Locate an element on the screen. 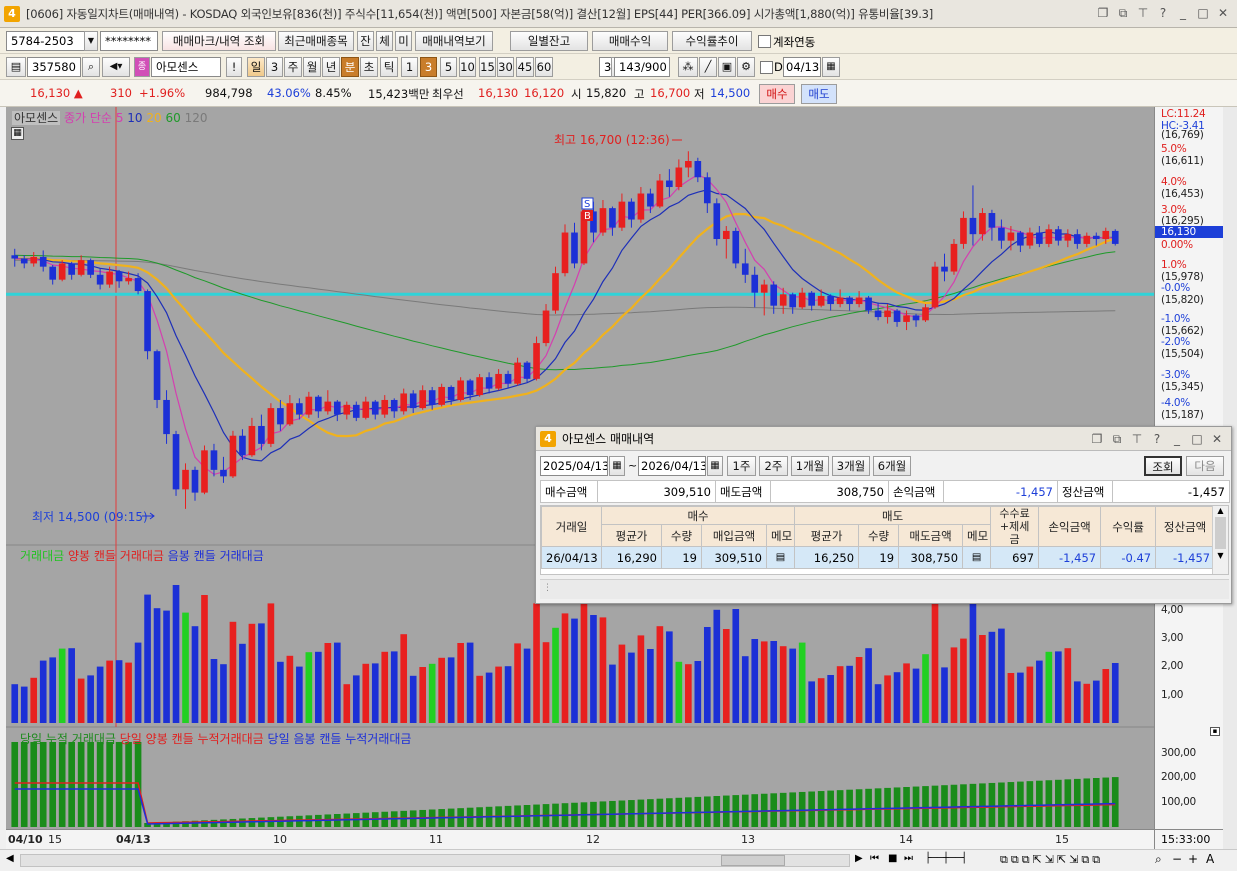  scroll-up-icon: ▲ is located at coordinates (1220, 510).